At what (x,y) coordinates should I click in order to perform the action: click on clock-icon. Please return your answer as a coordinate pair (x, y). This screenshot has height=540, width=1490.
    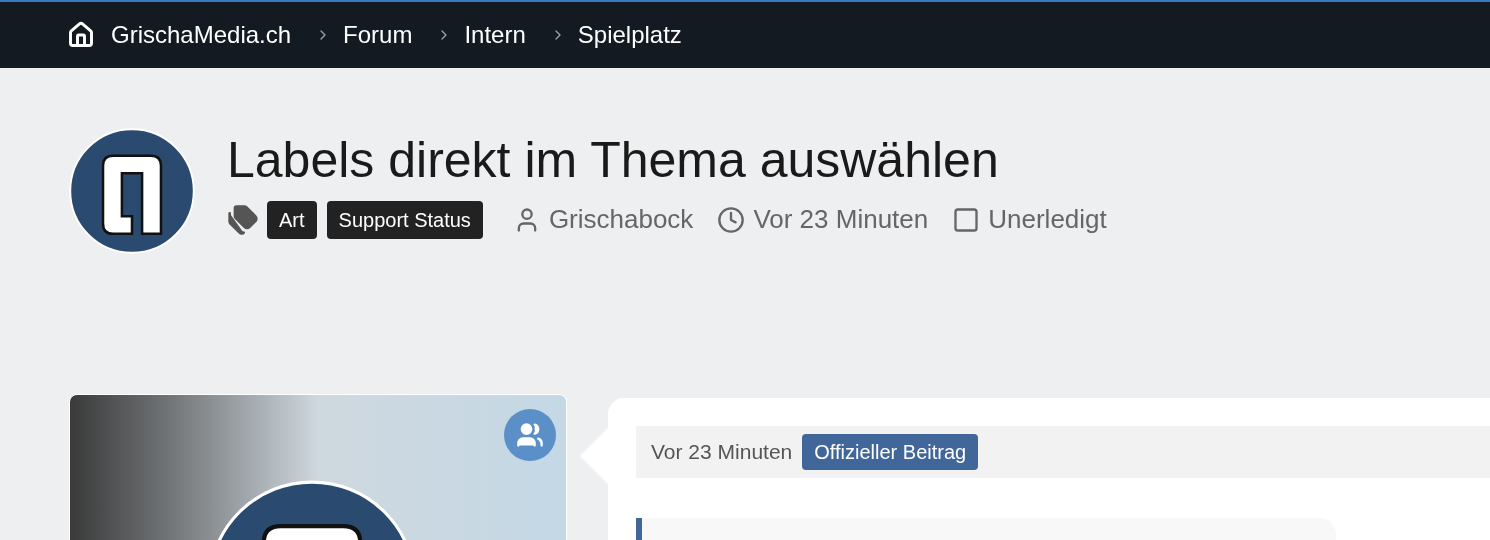
    Looking at the image, I should click on (731, 219).